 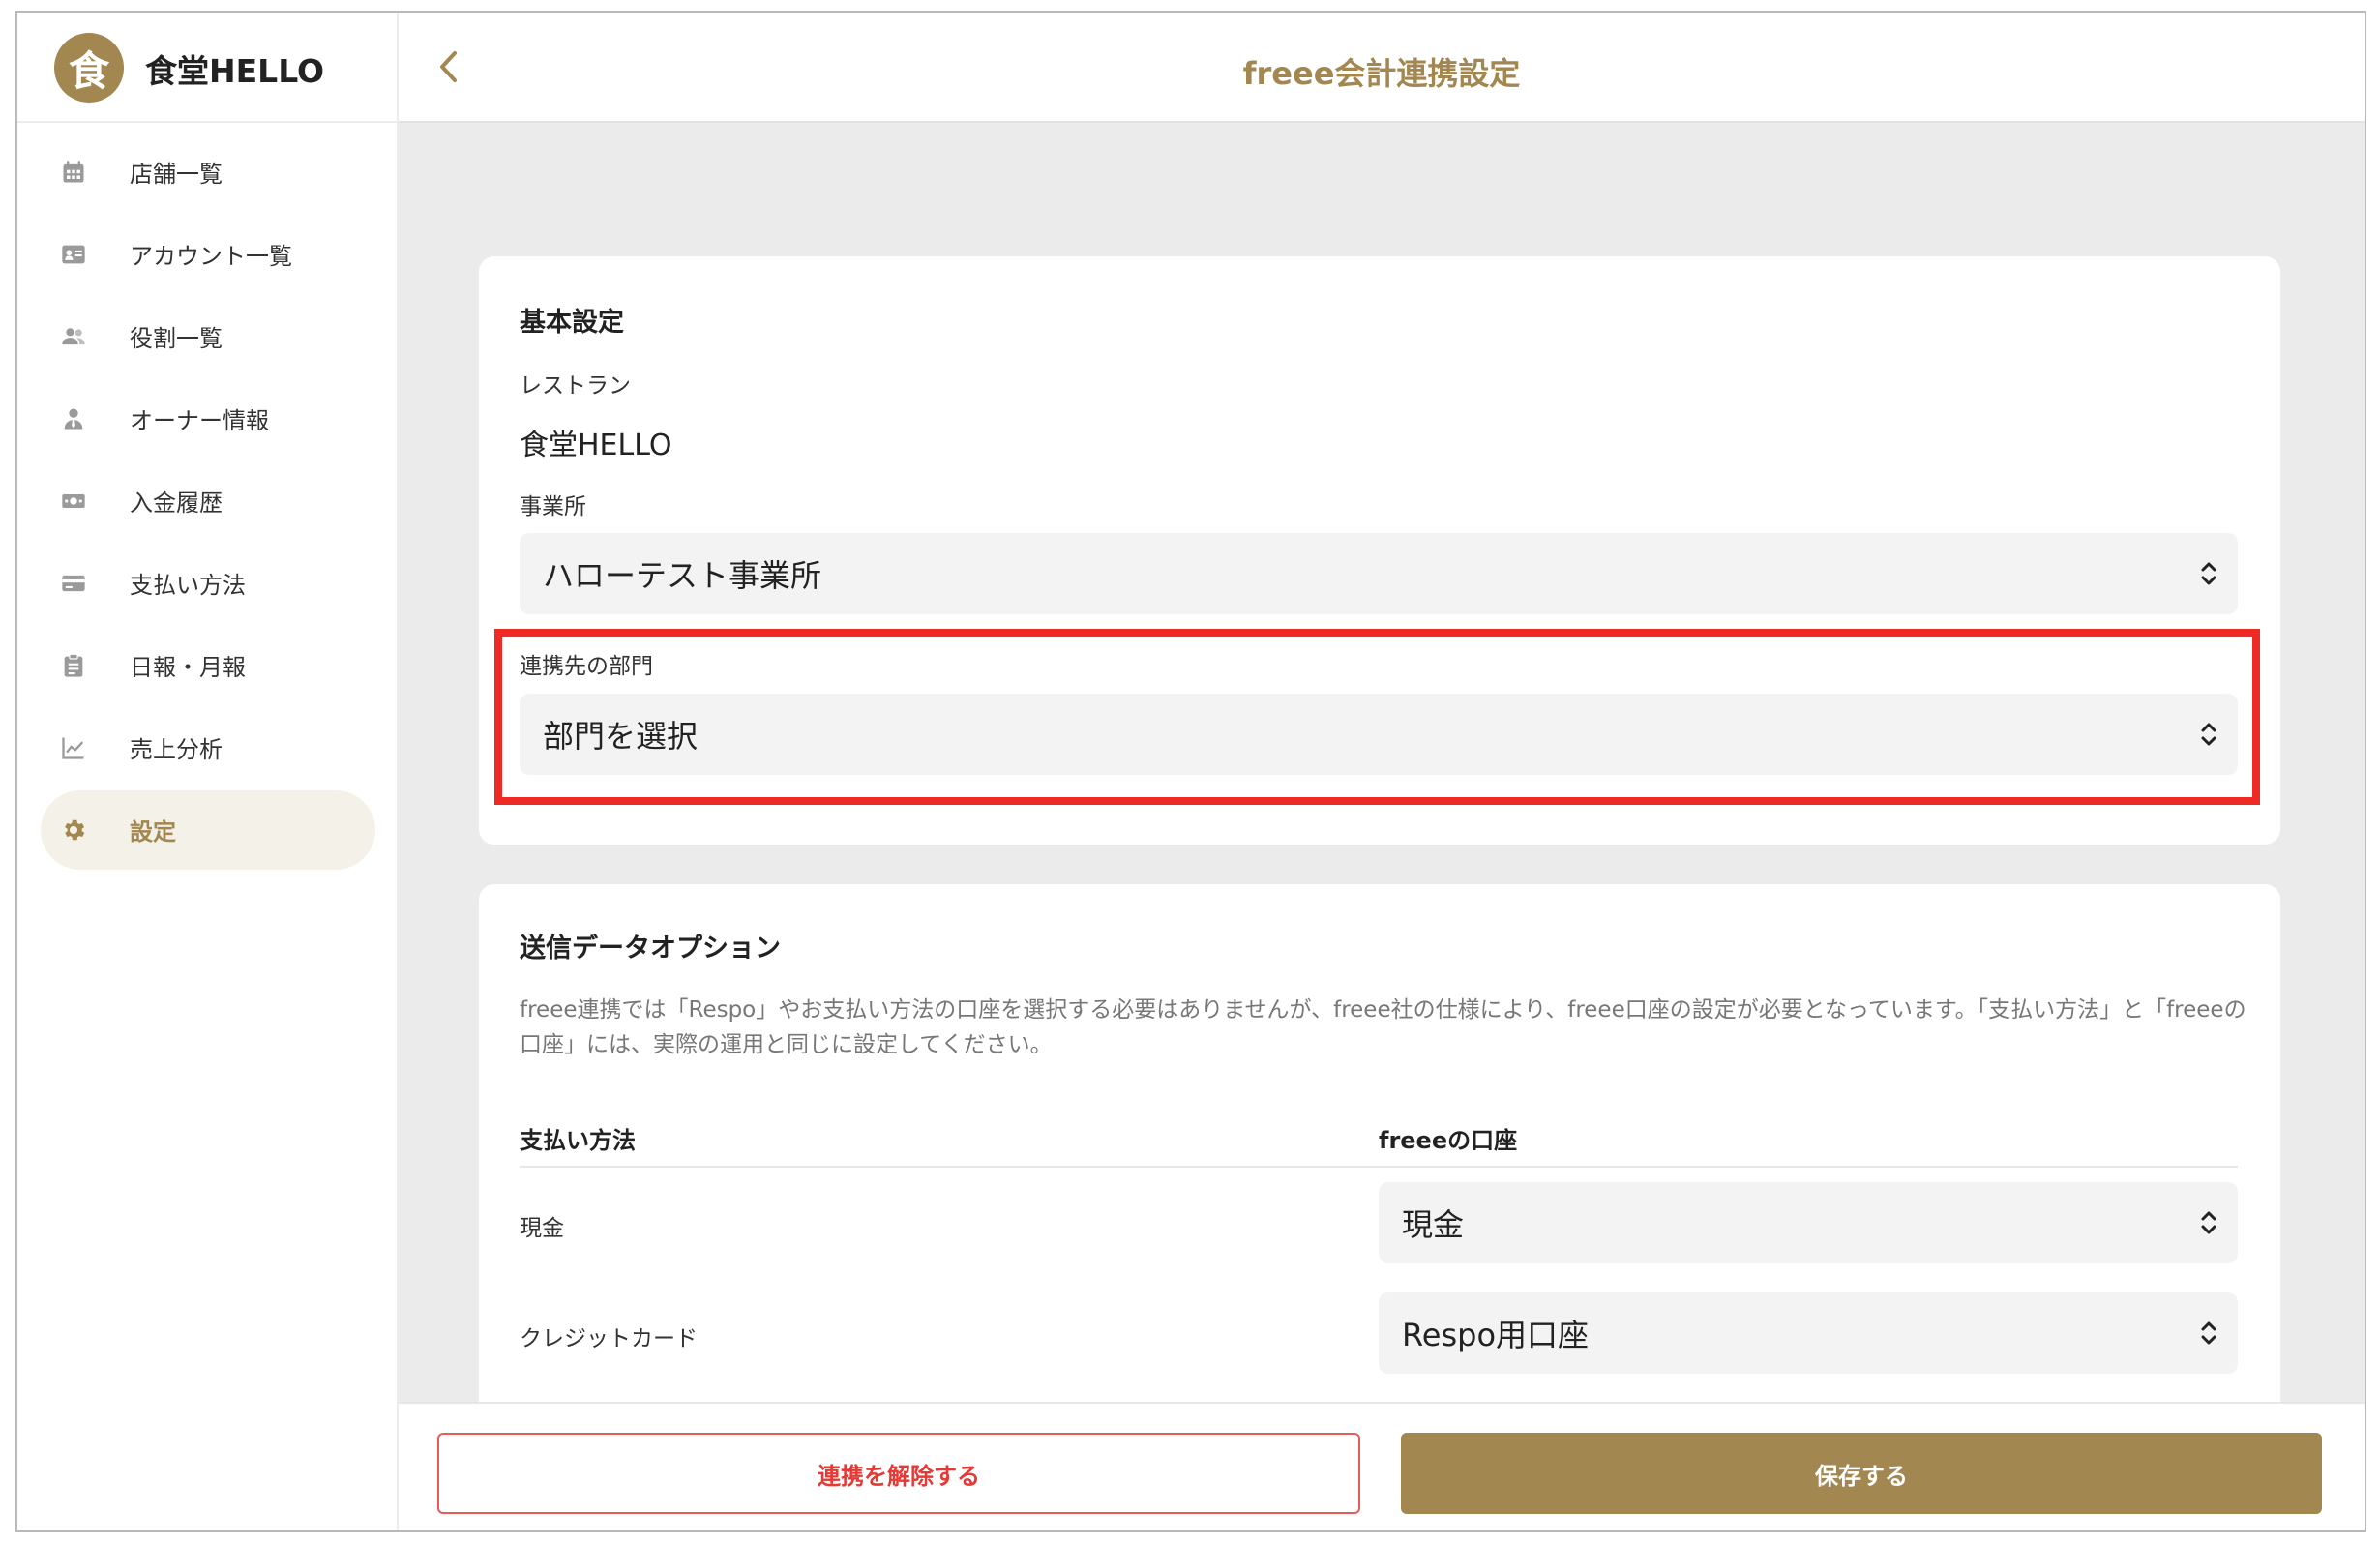 What do you see at coordinates (153, 831) in the screenshot?
I see `sidebar-item-label: 設定` at bounding box center [153, 831].